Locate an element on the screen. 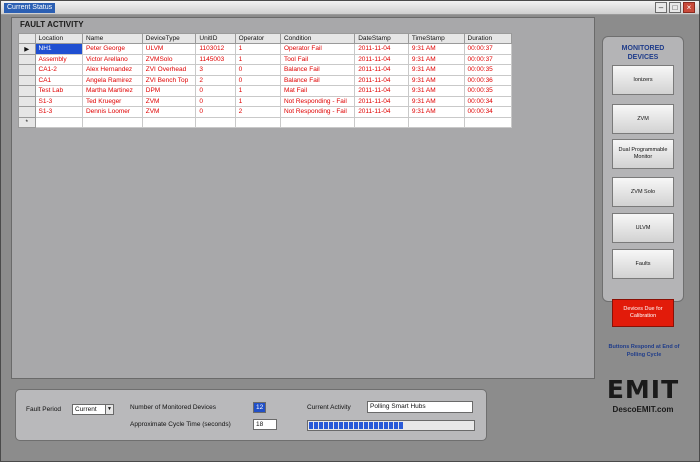 The height and width of the screenshot is (462, 700). row-header: ▶ is located at coordinates (27, 49).